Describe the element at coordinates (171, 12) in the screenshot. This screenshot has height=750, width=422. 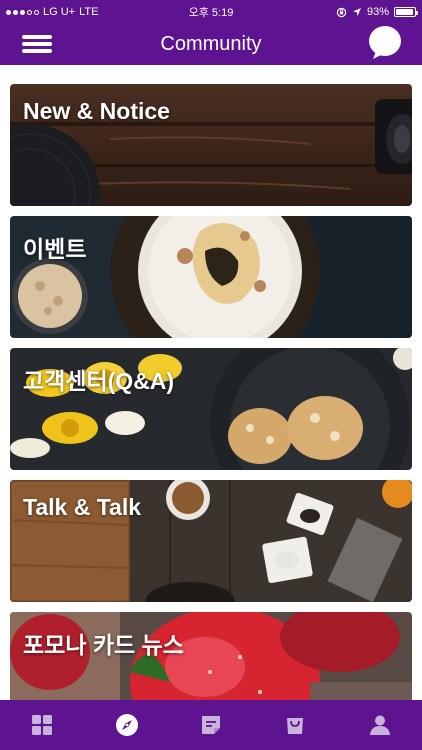
I see `status-left: LG U+ LTE` at that location.